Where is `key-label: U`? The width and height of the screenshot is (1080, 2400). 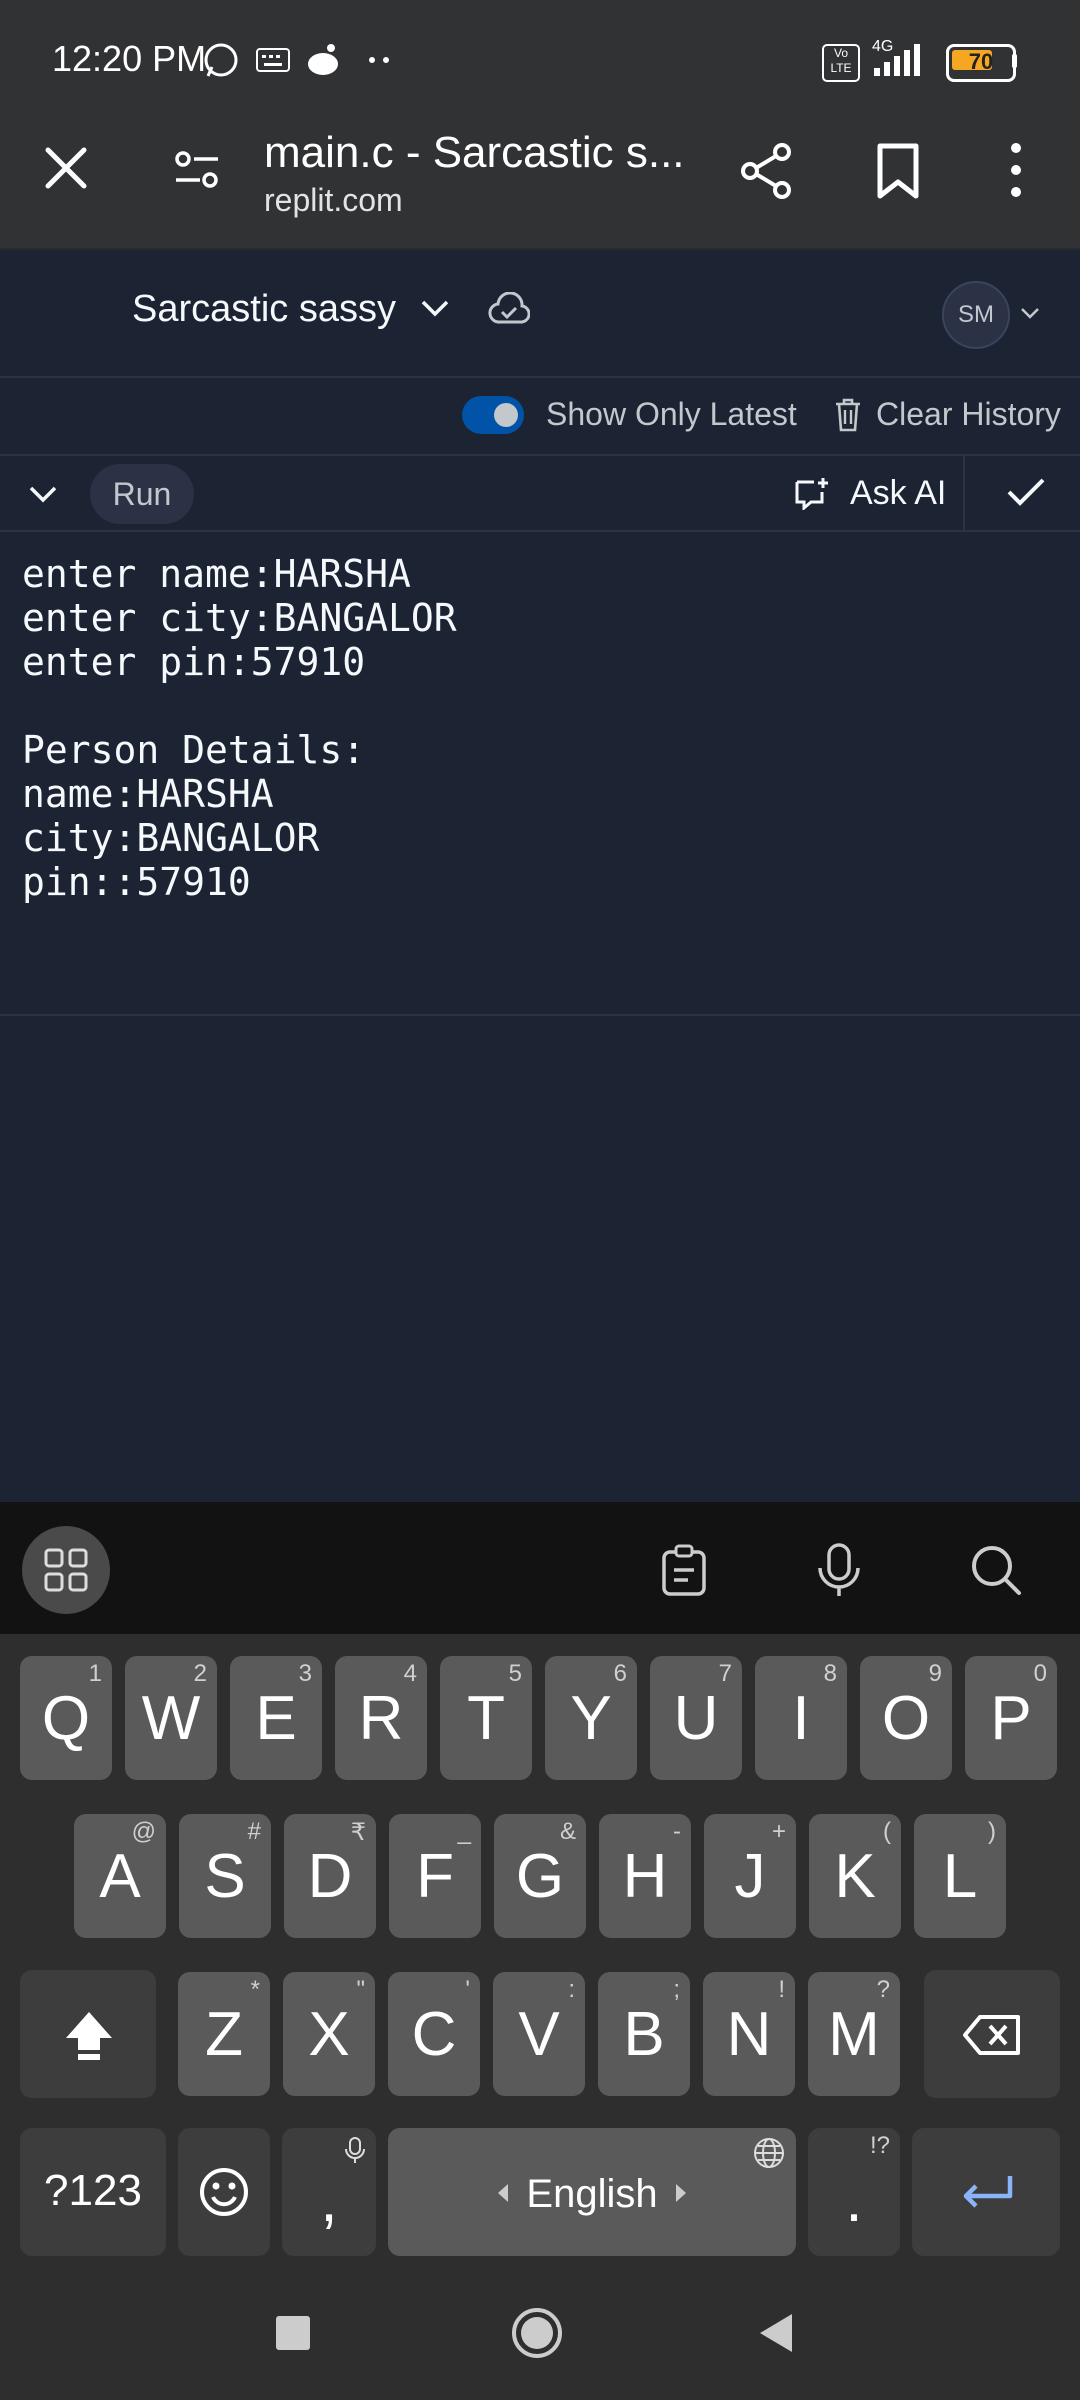
key-label: U is located at coordinates (696, 1718).